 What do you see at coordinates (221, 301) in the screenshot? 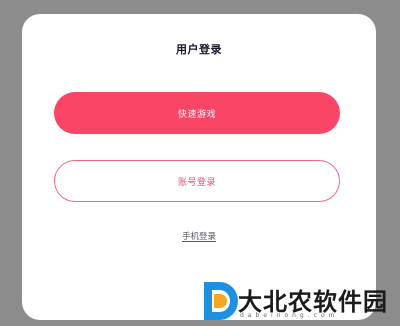
I see `site-logo-icon` at bounding box center [221, 301].